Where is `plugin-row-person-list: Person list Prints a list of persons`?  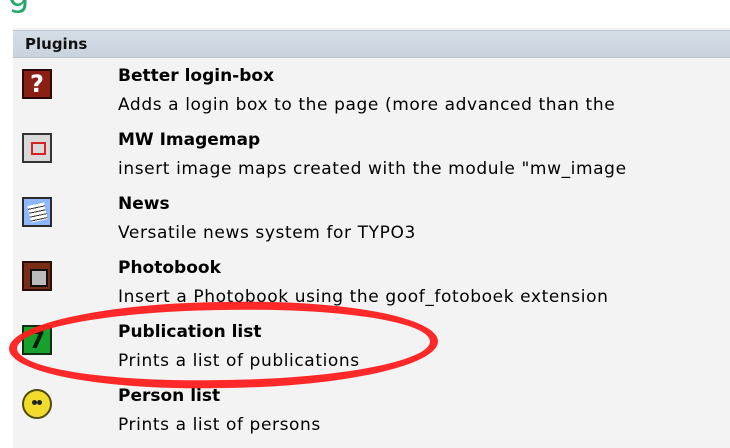
plugin-row-person-list: Person list Prints a list of persons is located at coordinates (371, 414).